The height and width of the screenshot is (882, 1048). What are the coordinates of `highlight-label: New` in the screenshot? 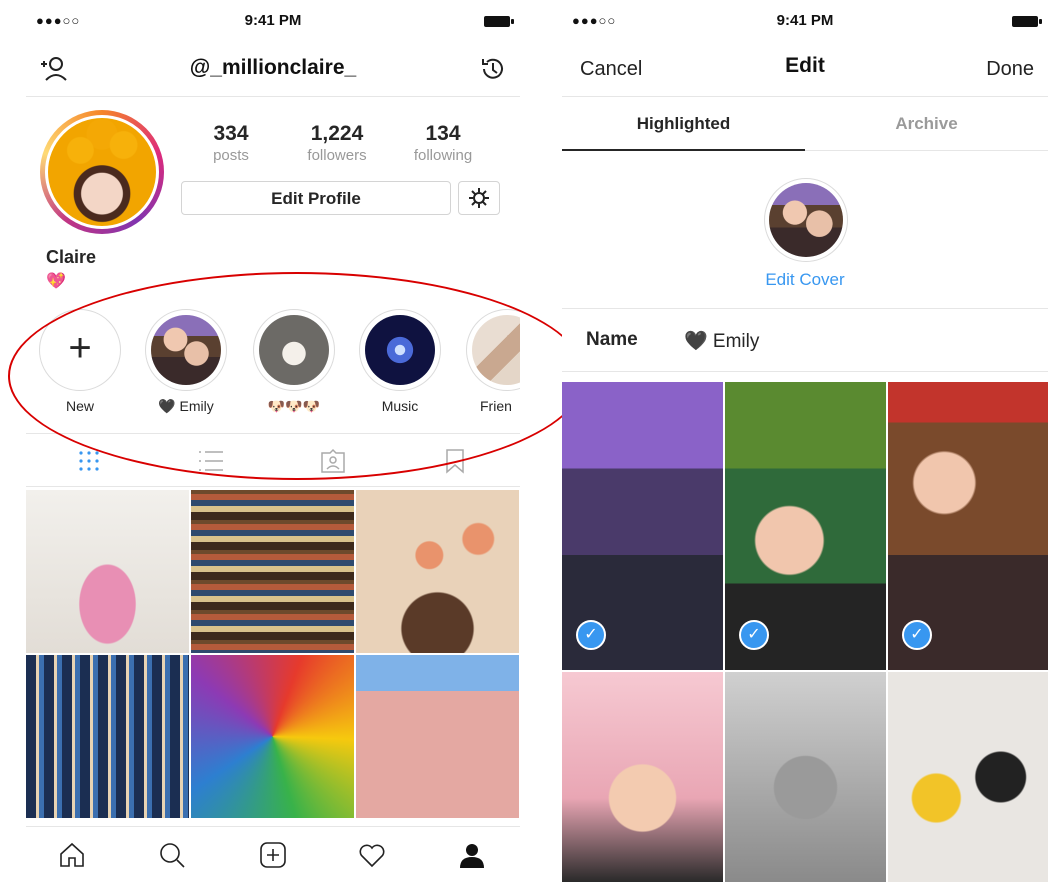 It's located at (79, 406).